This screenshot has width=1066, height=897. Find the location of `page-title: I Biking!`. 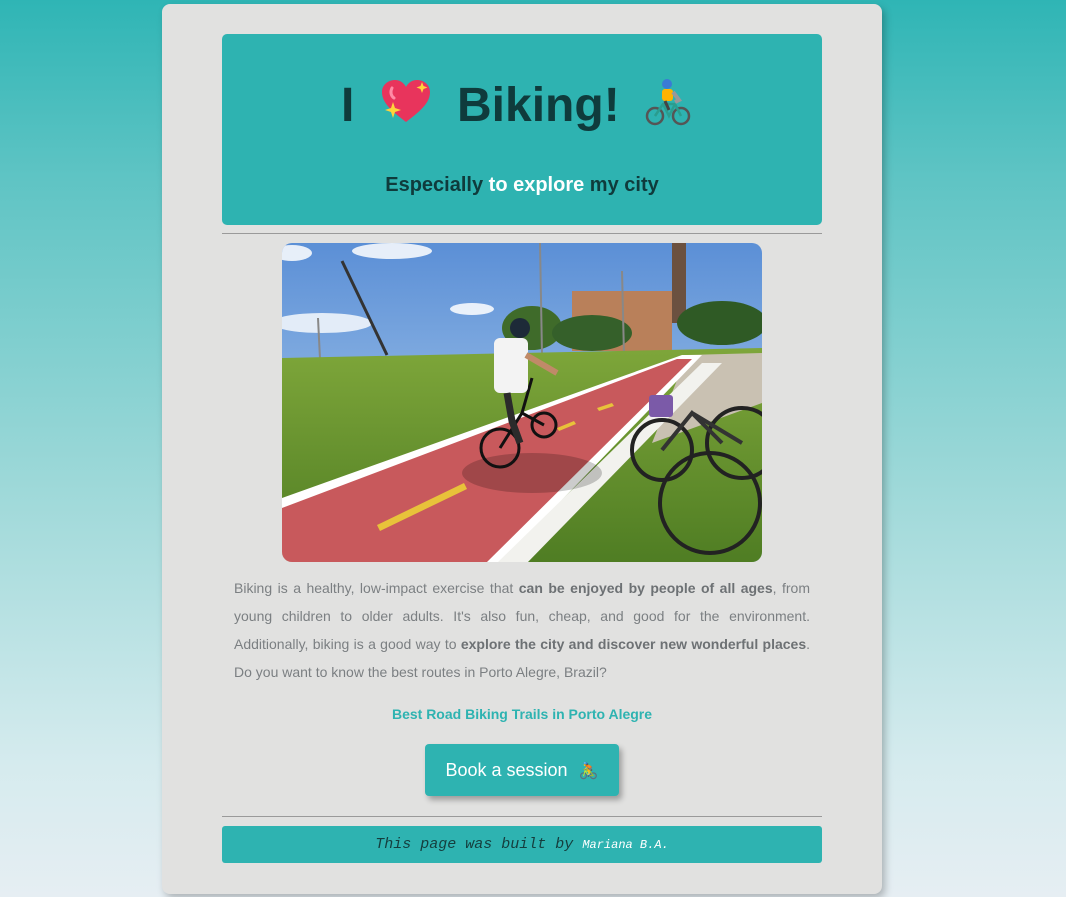

page-title: I Biking! is located at coordinates (522, 108).